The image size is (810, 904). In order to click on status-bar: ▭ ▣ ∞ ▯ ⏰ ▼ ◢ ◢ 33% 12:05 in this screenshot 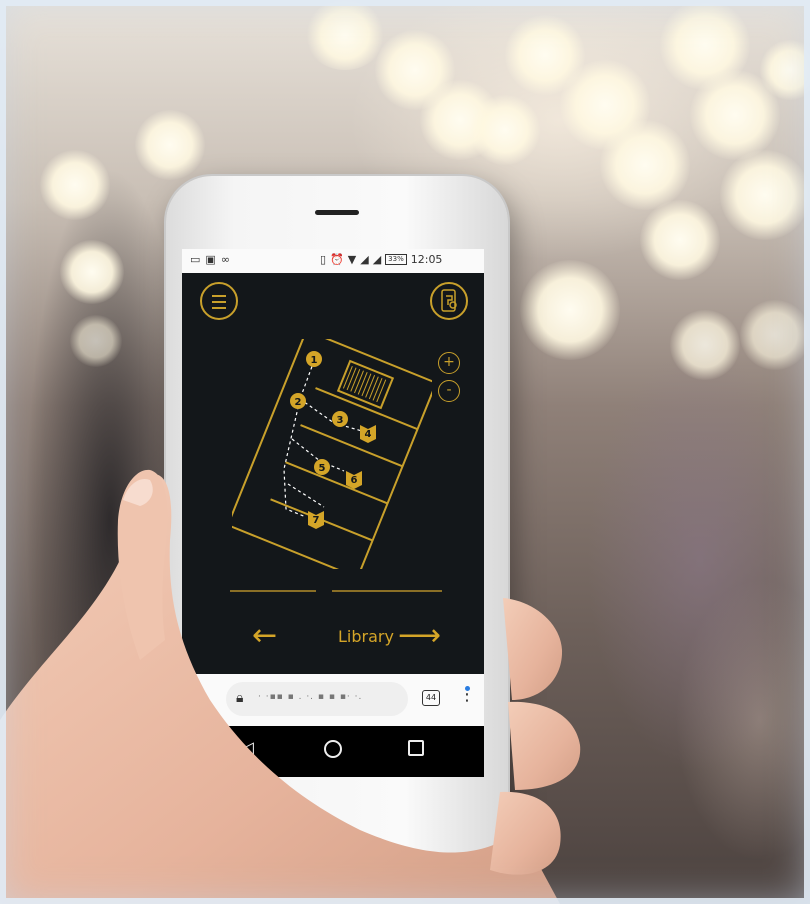, I will do `click(333, 261)`.